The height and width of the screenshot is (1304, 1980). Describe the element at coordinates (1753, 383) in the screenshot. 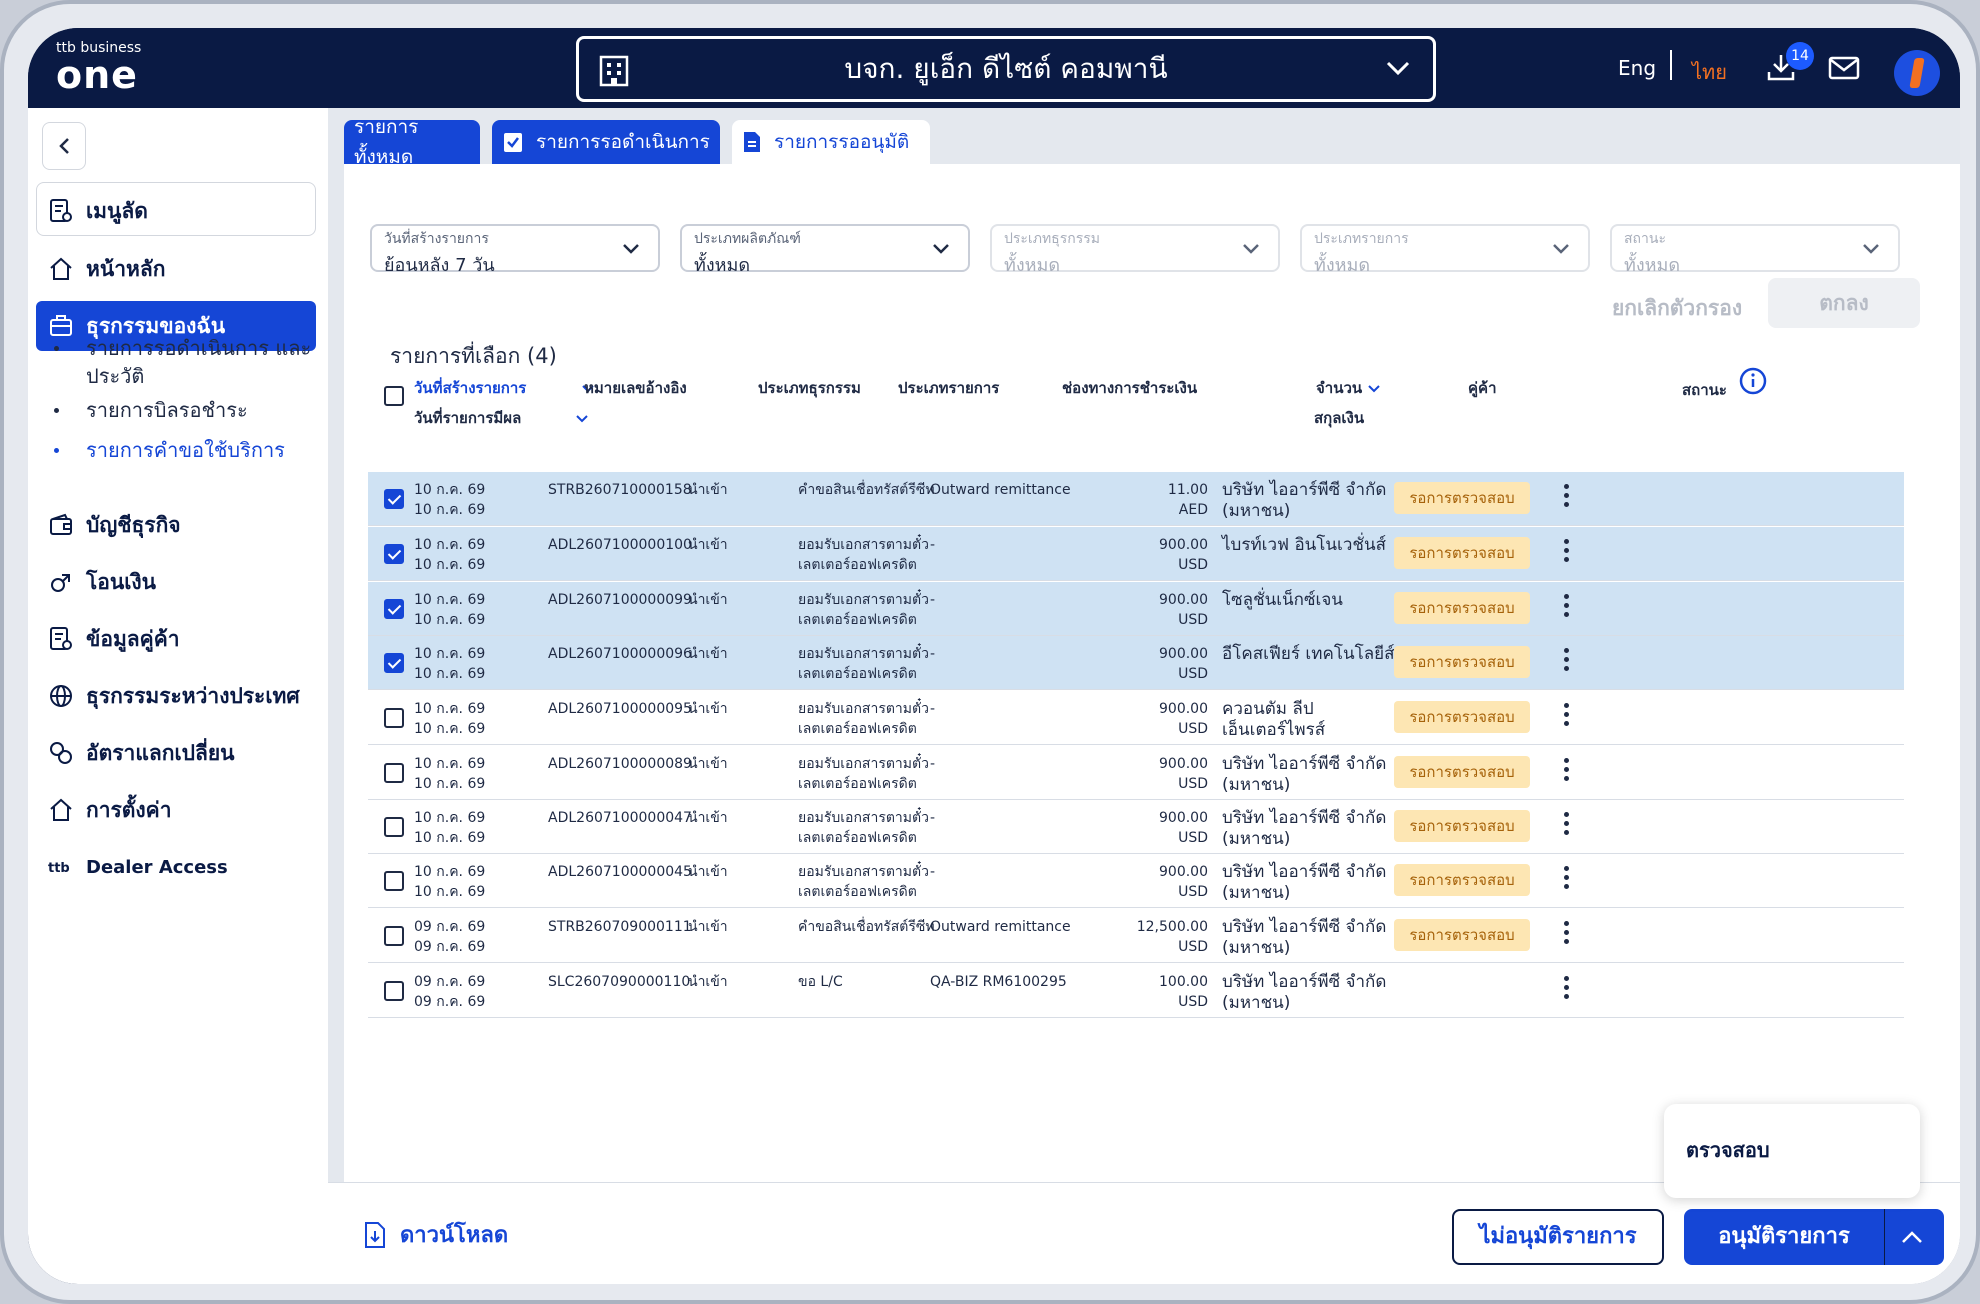

I see `info-icon` at that location.